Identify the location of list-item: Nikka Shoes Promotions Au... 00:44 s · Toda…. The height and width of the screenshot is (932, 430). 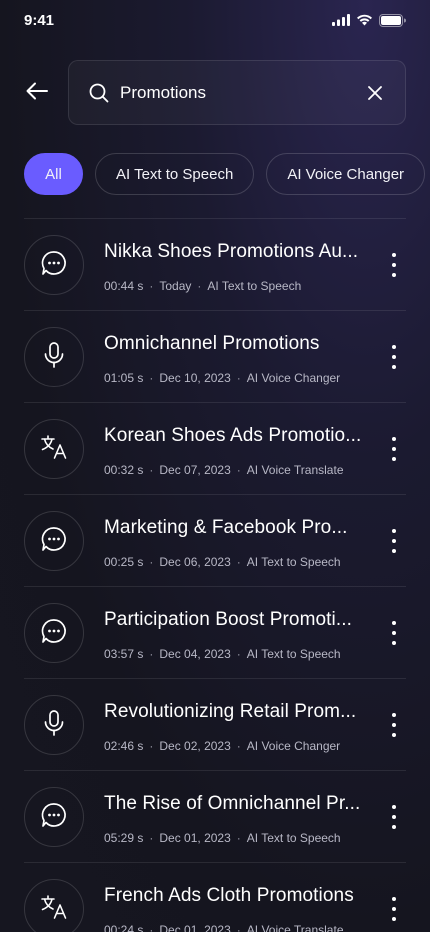
(215, 264).